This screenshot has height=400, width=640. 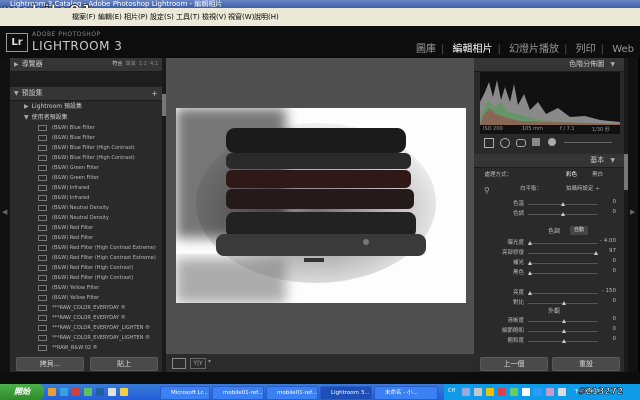 I want to click on zoom-1-1-tab: 1:1, so click(x=143, y=64).